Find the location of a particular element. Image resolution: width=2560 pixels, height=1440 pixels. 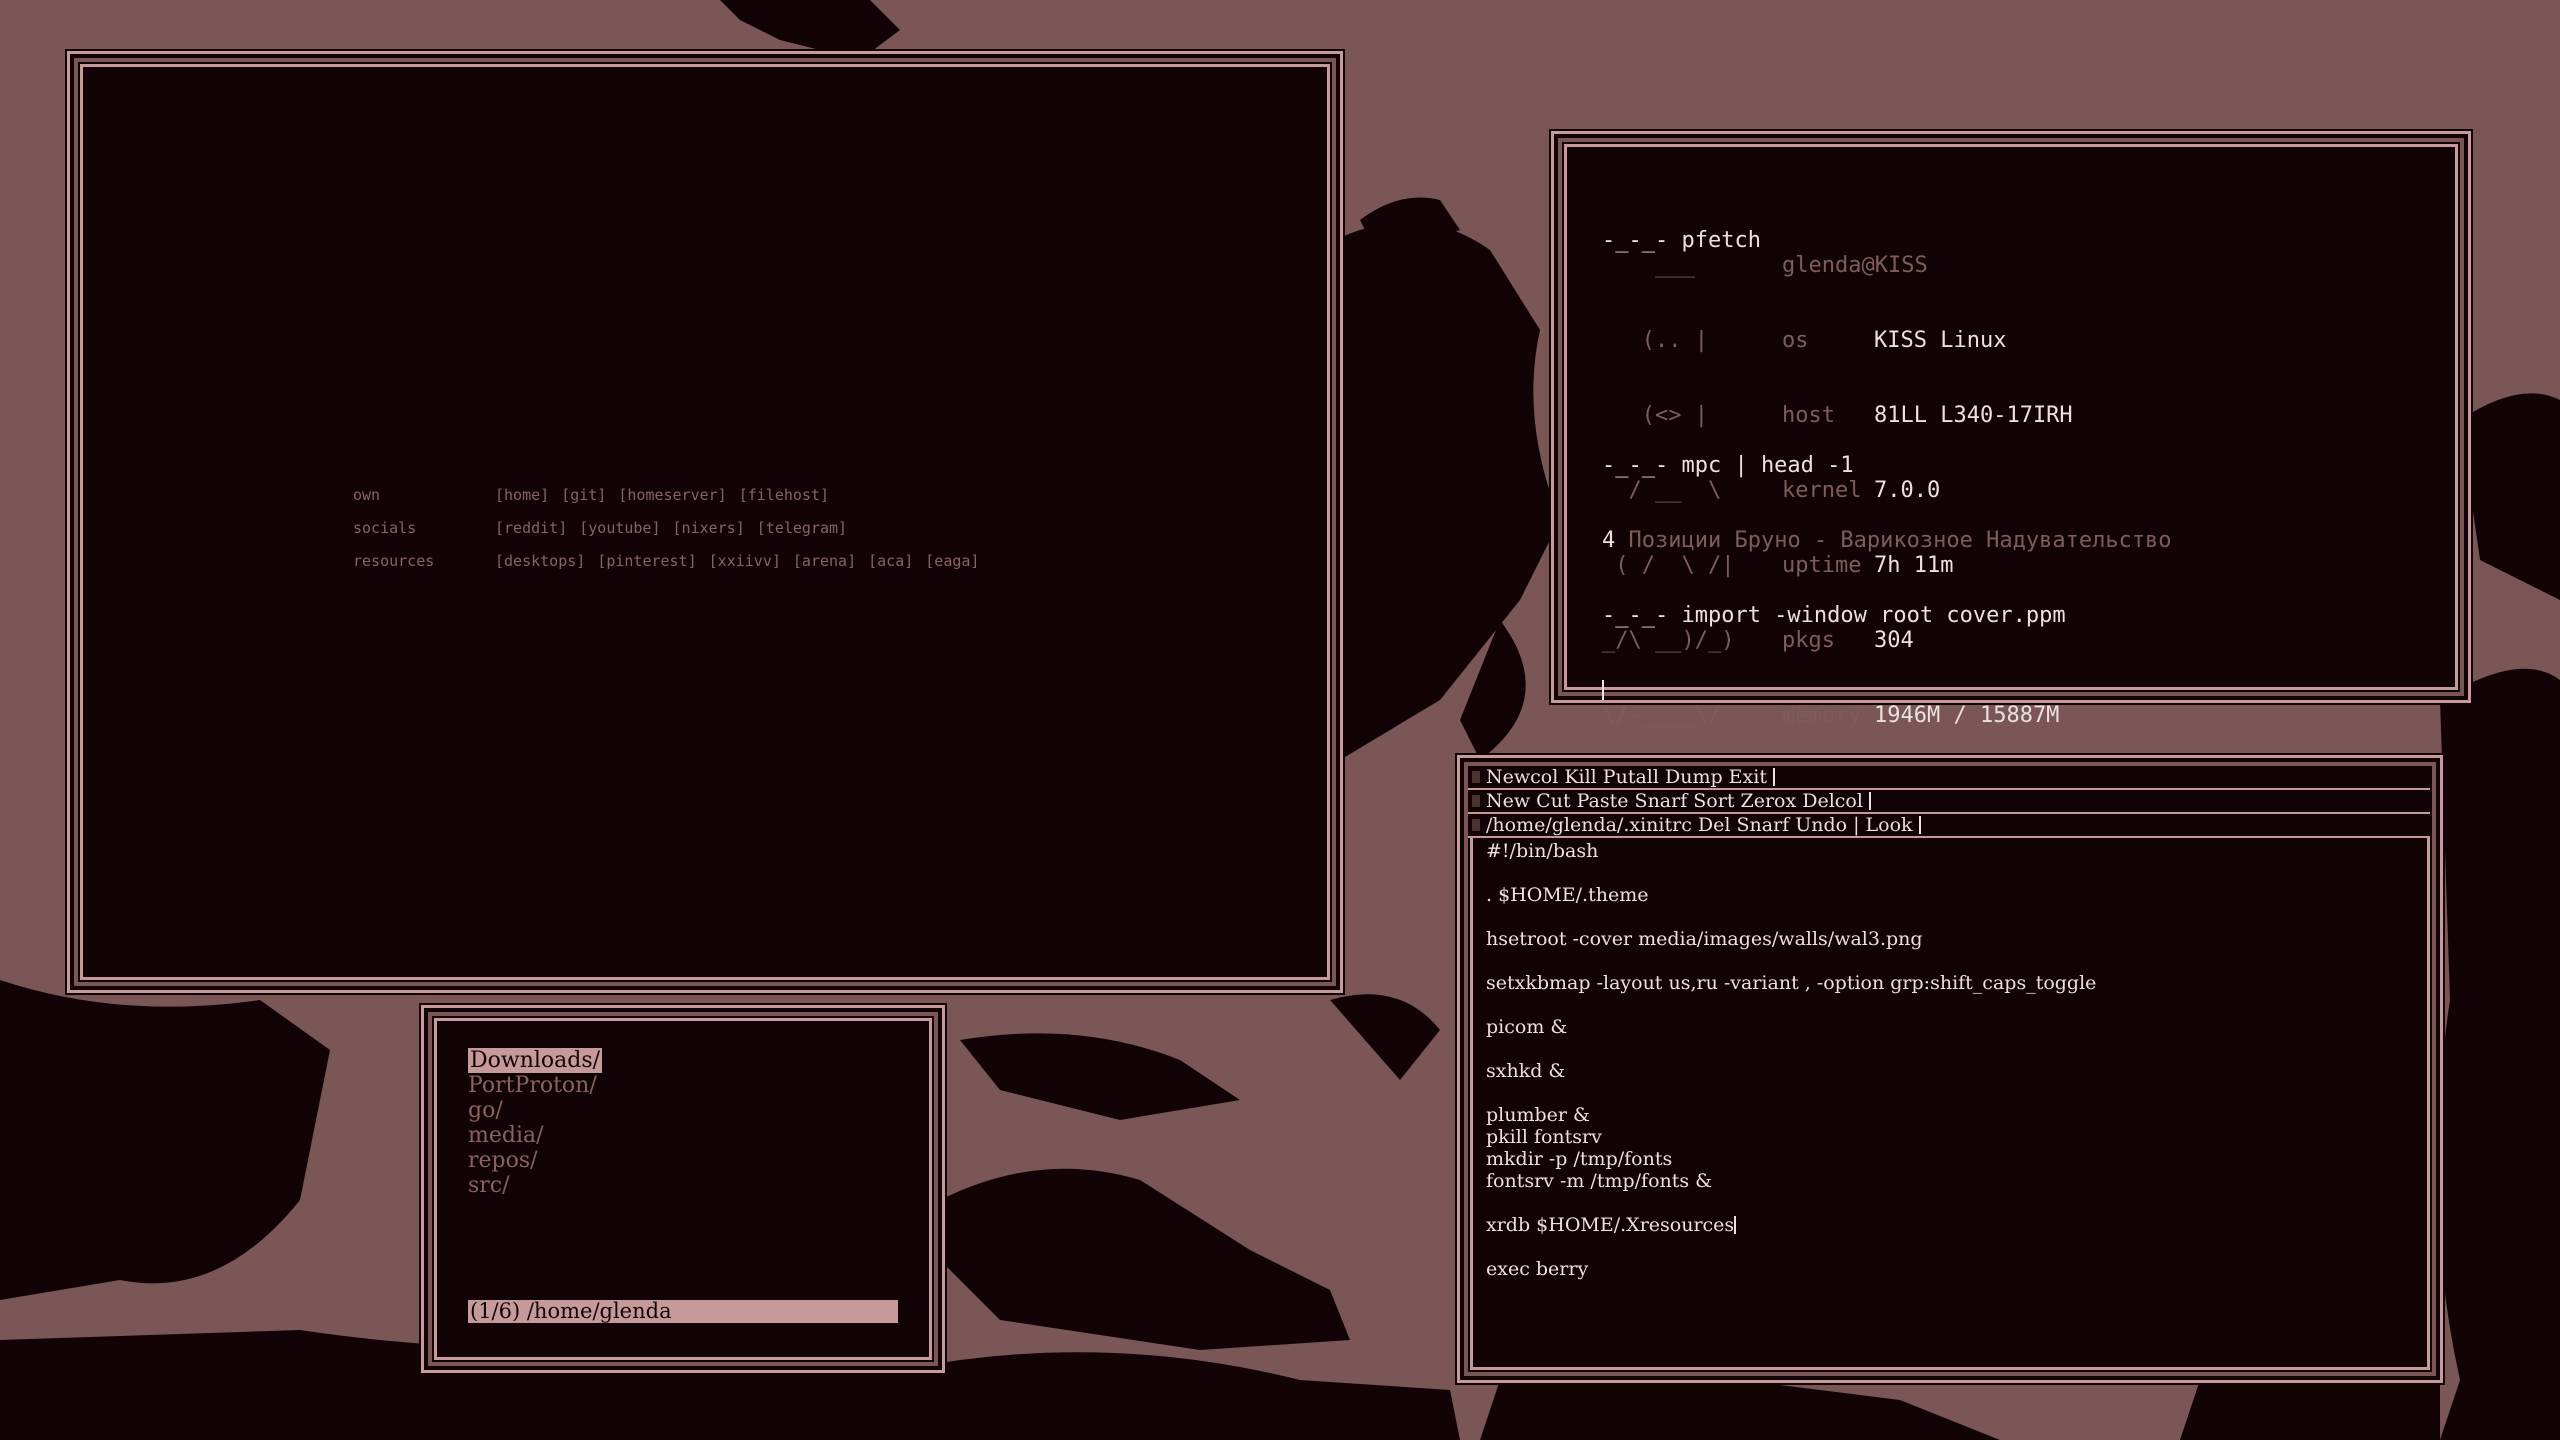

link-eaga: [eaga] is located at coordinates (952, 561).